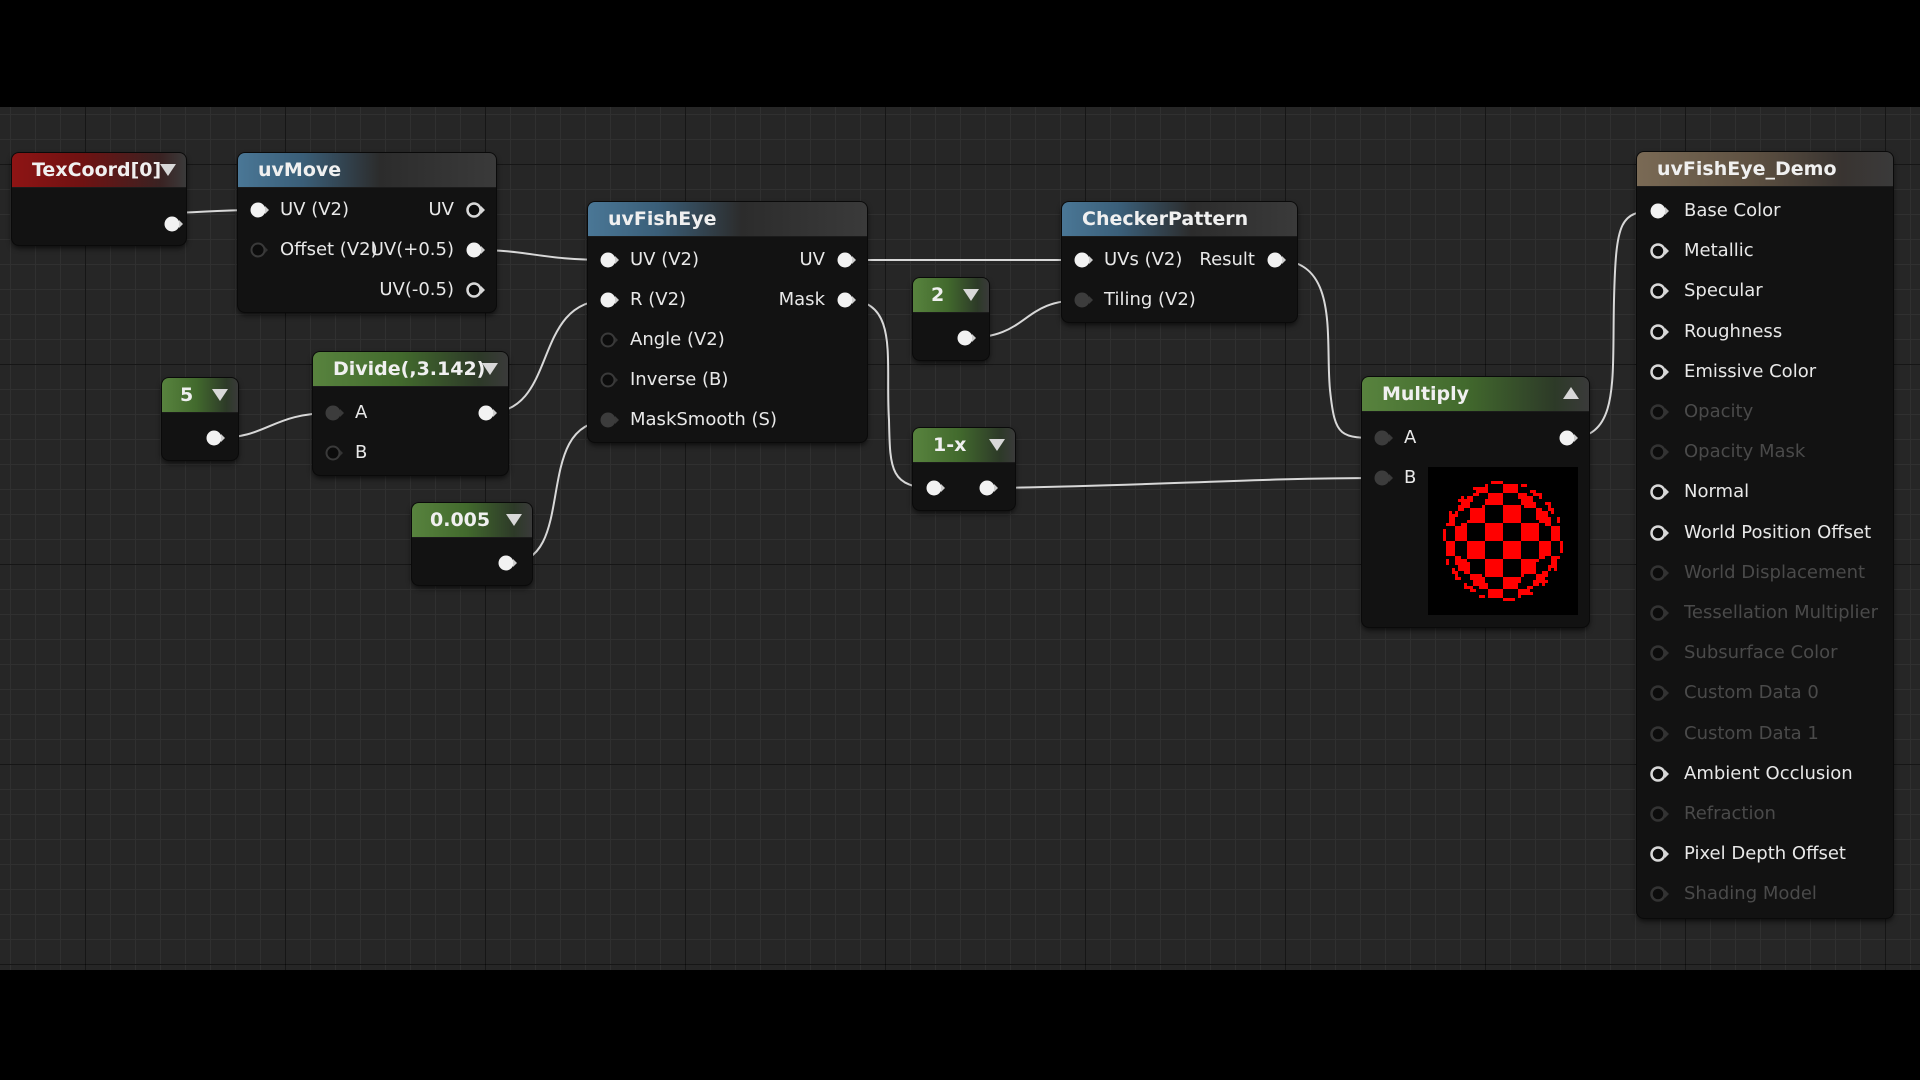 This screenshot has width=1920, height=1080. Describe the element at coordinates (367, 170) in the screenshot. I see `node-header: uvMove` at that location.